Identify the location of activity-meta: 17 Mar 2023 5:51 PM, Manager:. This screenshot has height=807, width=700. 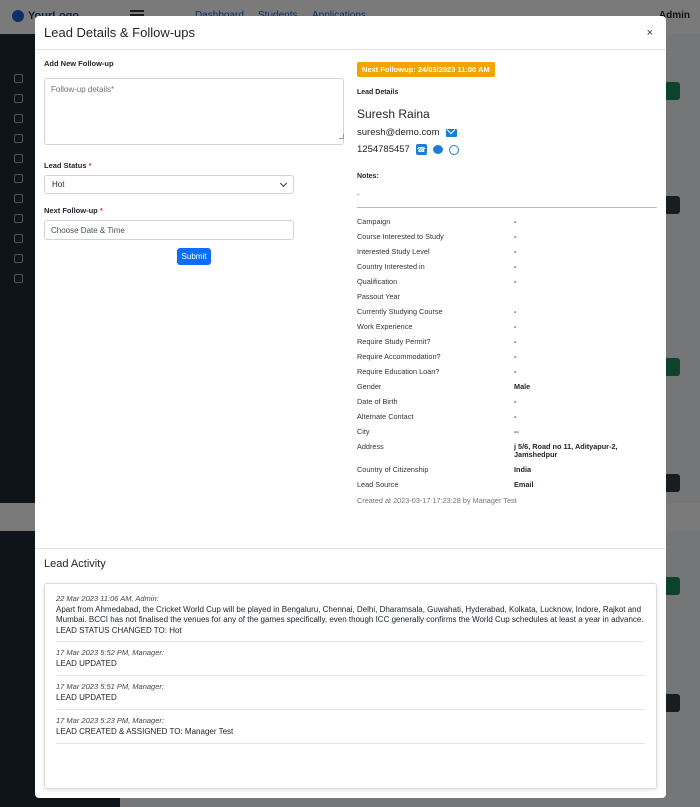
(110, 686).